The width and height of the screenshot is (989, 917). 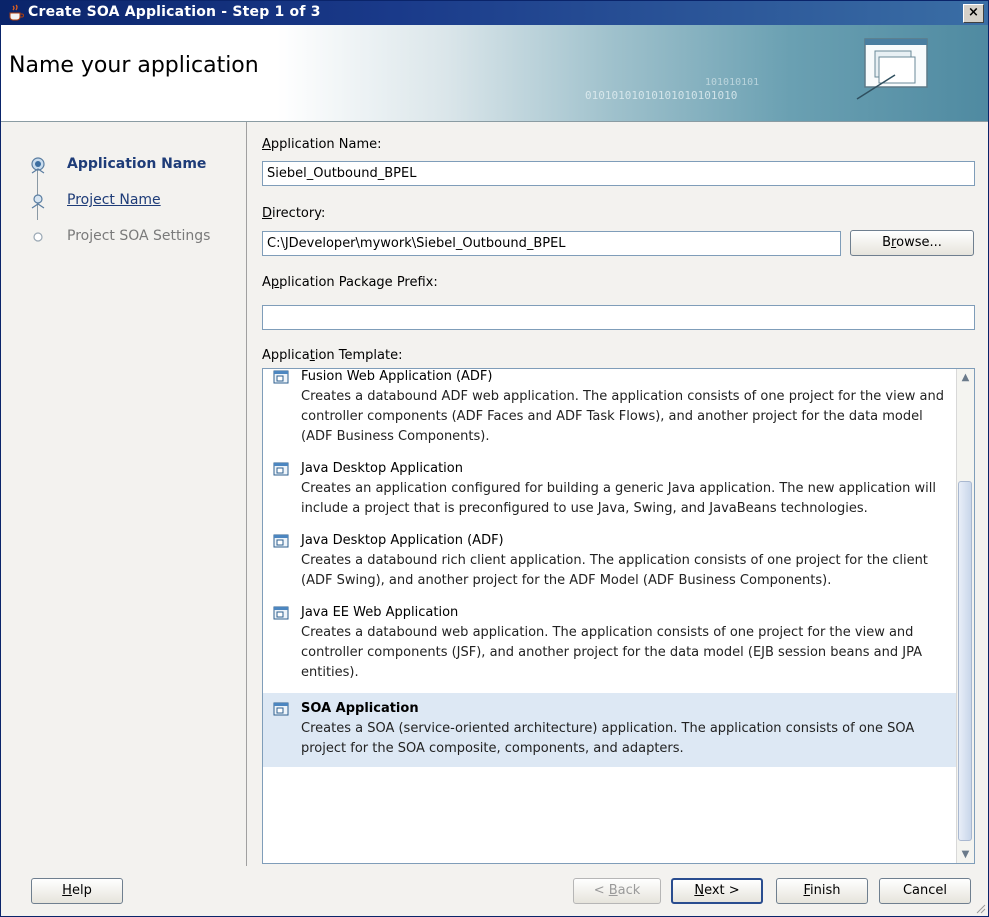 I want to click on package-prefix-label: Application Package Prefix:, so click(x=350, y=282).